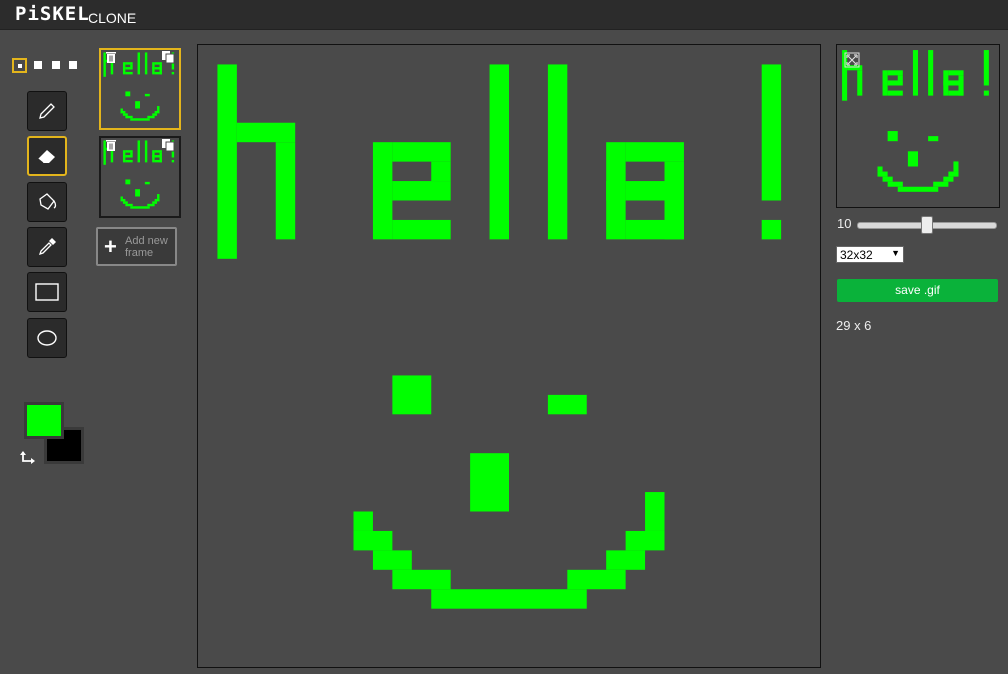 The image size is (1008, 674). Describe the element at coordinates (47, 338) in the screenshot. I see `tool-ellipse` at that location.